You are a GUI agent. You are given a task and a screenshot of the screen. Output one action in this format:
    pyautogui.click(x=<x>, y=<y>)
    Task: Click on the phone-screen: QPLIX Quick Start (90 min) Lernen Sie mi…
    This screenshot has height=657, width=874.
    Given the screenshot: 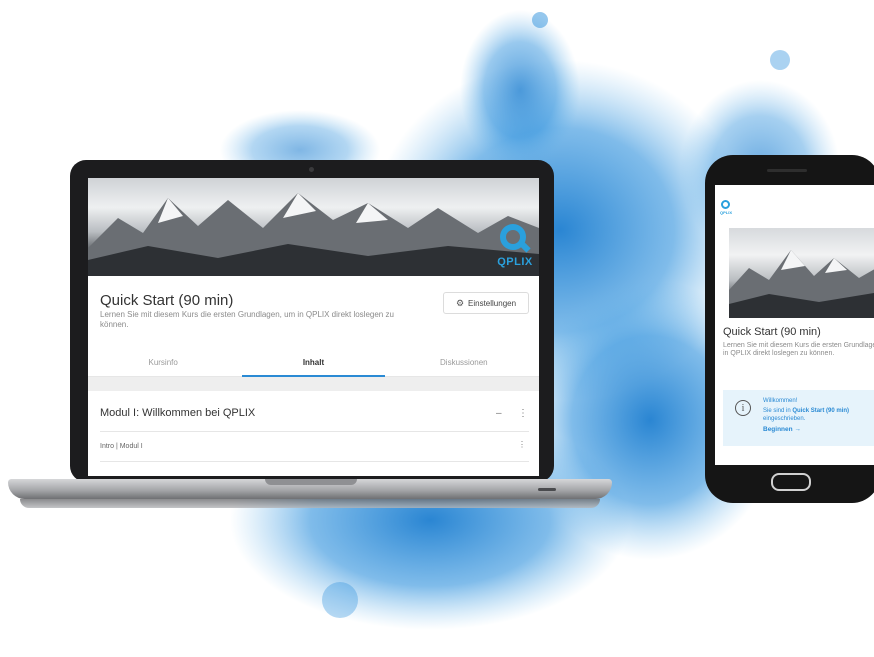 What is the action you would take?
    pyautogui.click(x=794, y=325)
    